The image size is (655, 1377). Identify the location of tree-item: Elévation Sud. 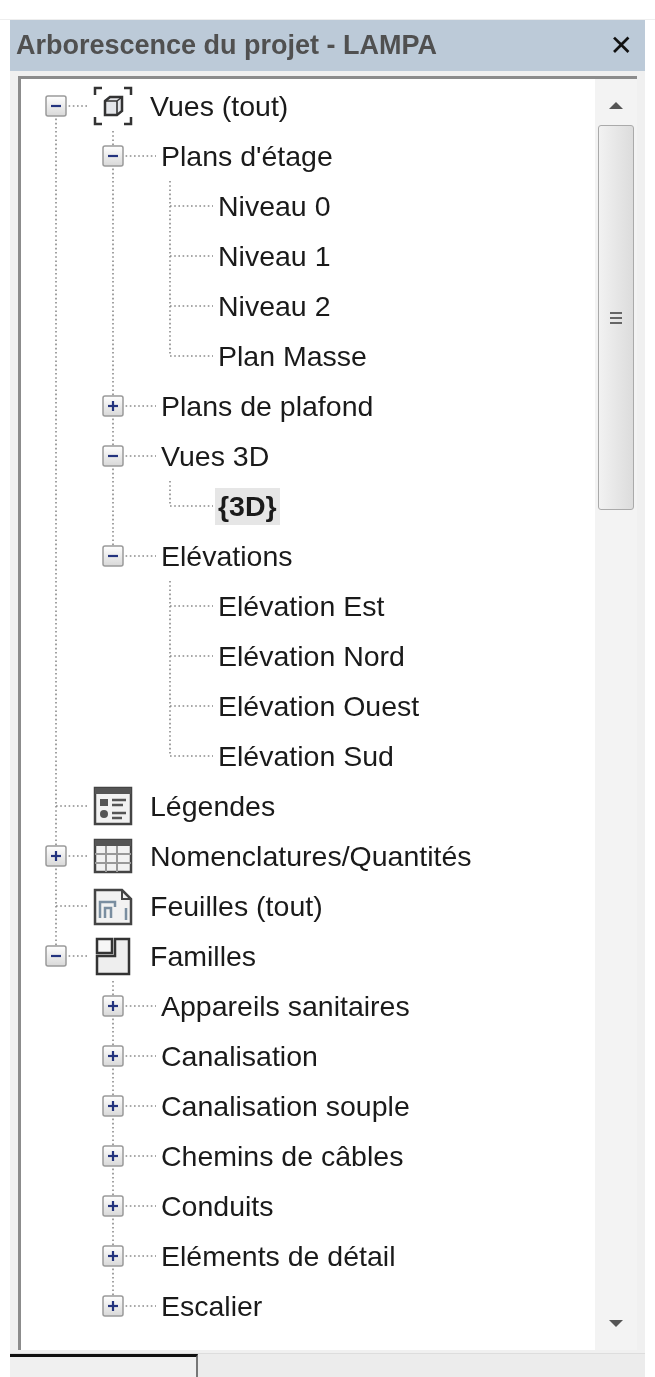
(306, 756).